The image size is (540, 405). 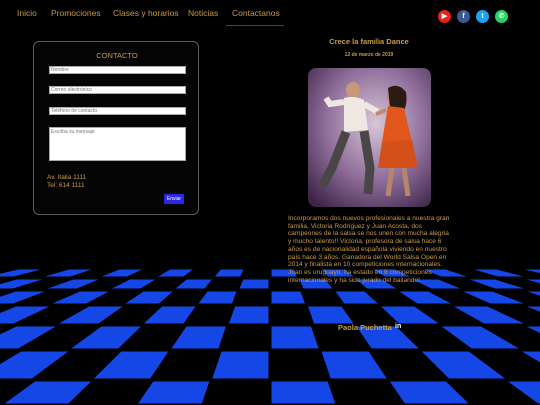 I want to click on contact-address: Av. Italia 1111, so click(x=67, y=177).